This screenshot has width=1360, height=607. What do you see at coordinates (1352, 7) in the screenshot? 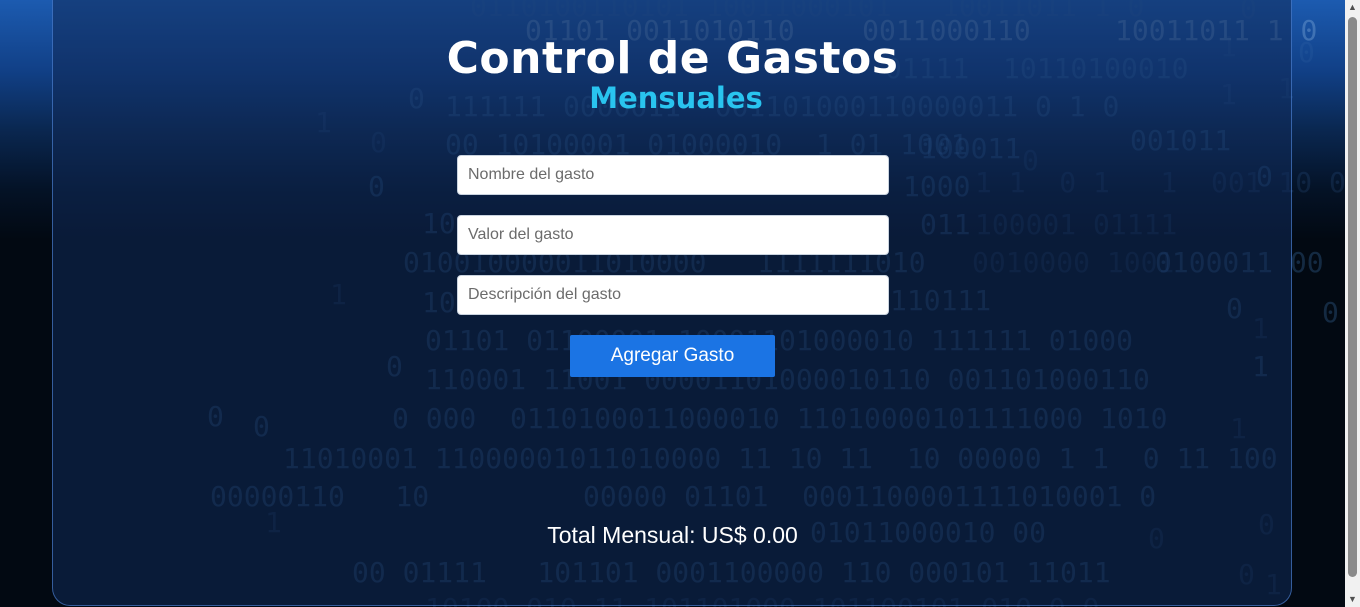
I see `triangle-up-icon: ▲` at bounding box center [1352, 7].